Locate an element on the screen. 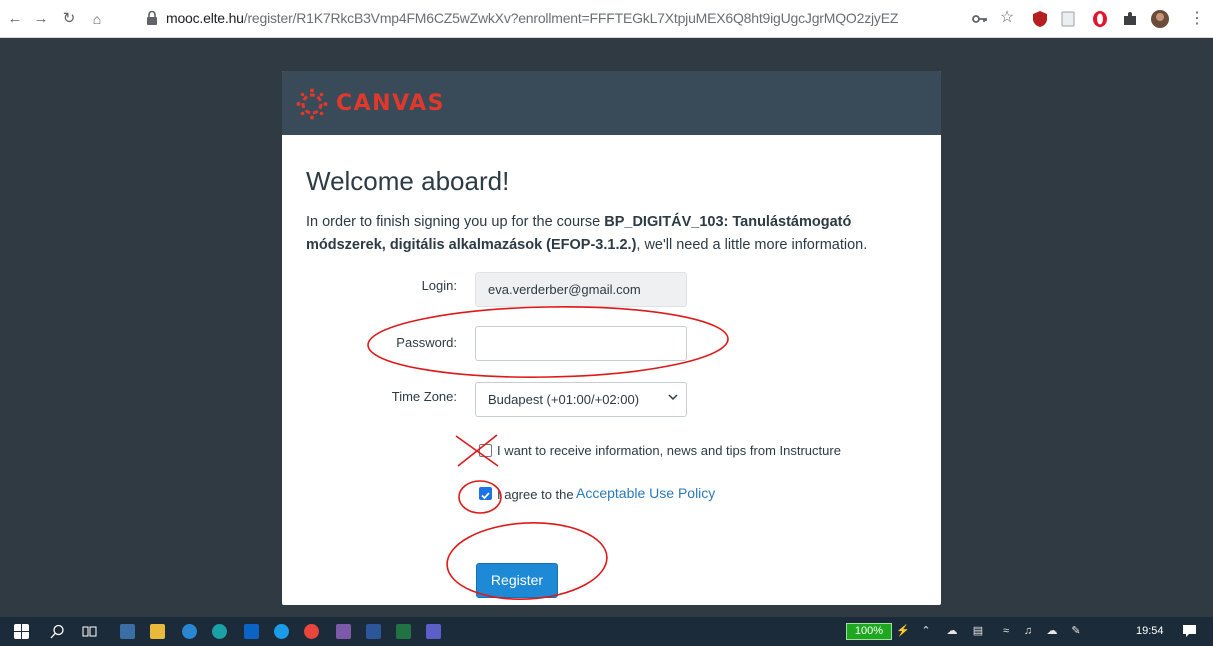  forward-icon: → is located at coordinates (41, 19).